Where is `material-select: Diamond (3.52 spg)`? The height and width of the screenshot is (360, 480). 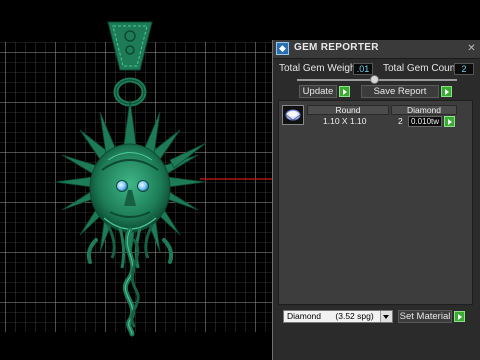 material-select: Diamond (3.52 spg) is located at coordinates (338, 316).